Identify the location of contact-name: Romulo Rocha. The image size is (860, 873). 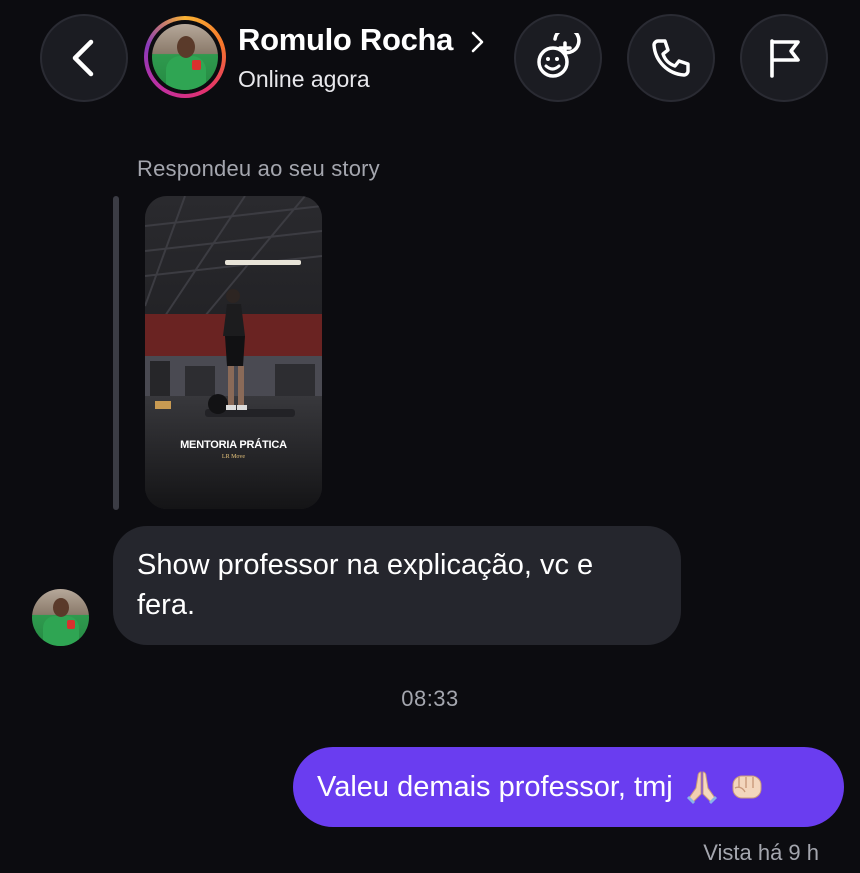
(345, 40).